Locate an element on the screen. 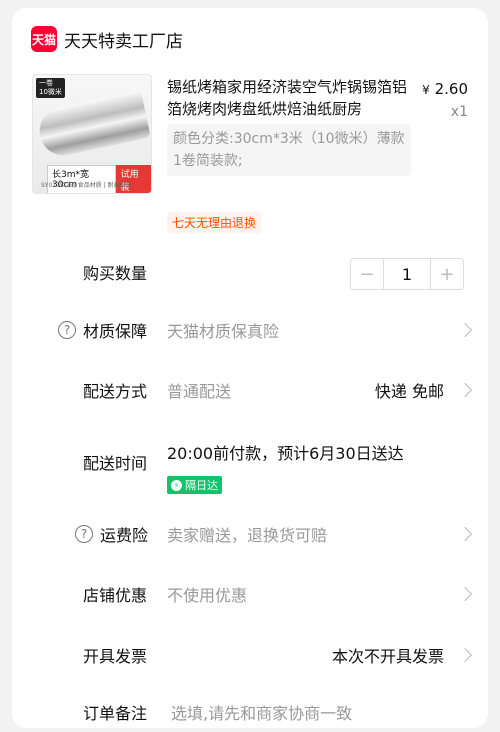 The height and width of the screenshot is (732, 500). quantity-stepper: − 1 + is located at coordinates (407, 274).